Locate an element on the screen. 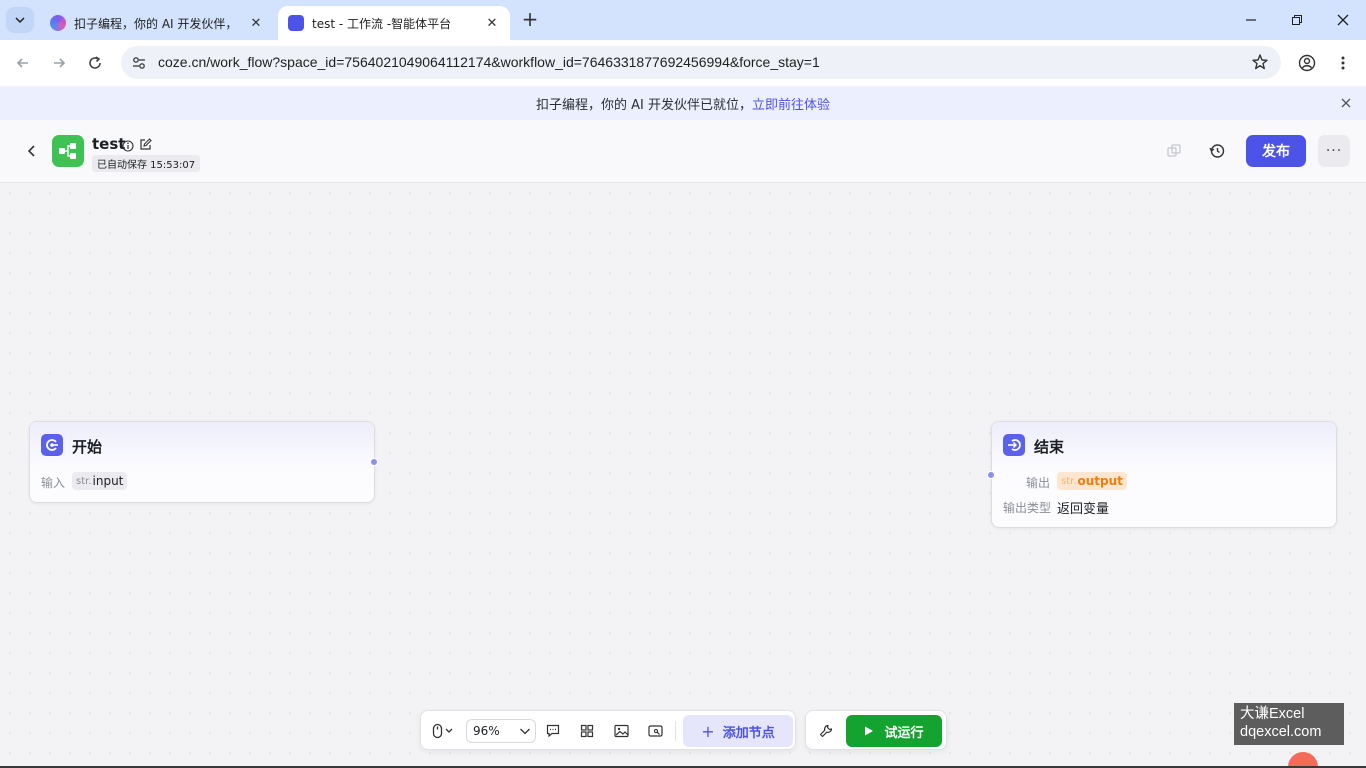  close-icon is located at coordinates (1343, 20).